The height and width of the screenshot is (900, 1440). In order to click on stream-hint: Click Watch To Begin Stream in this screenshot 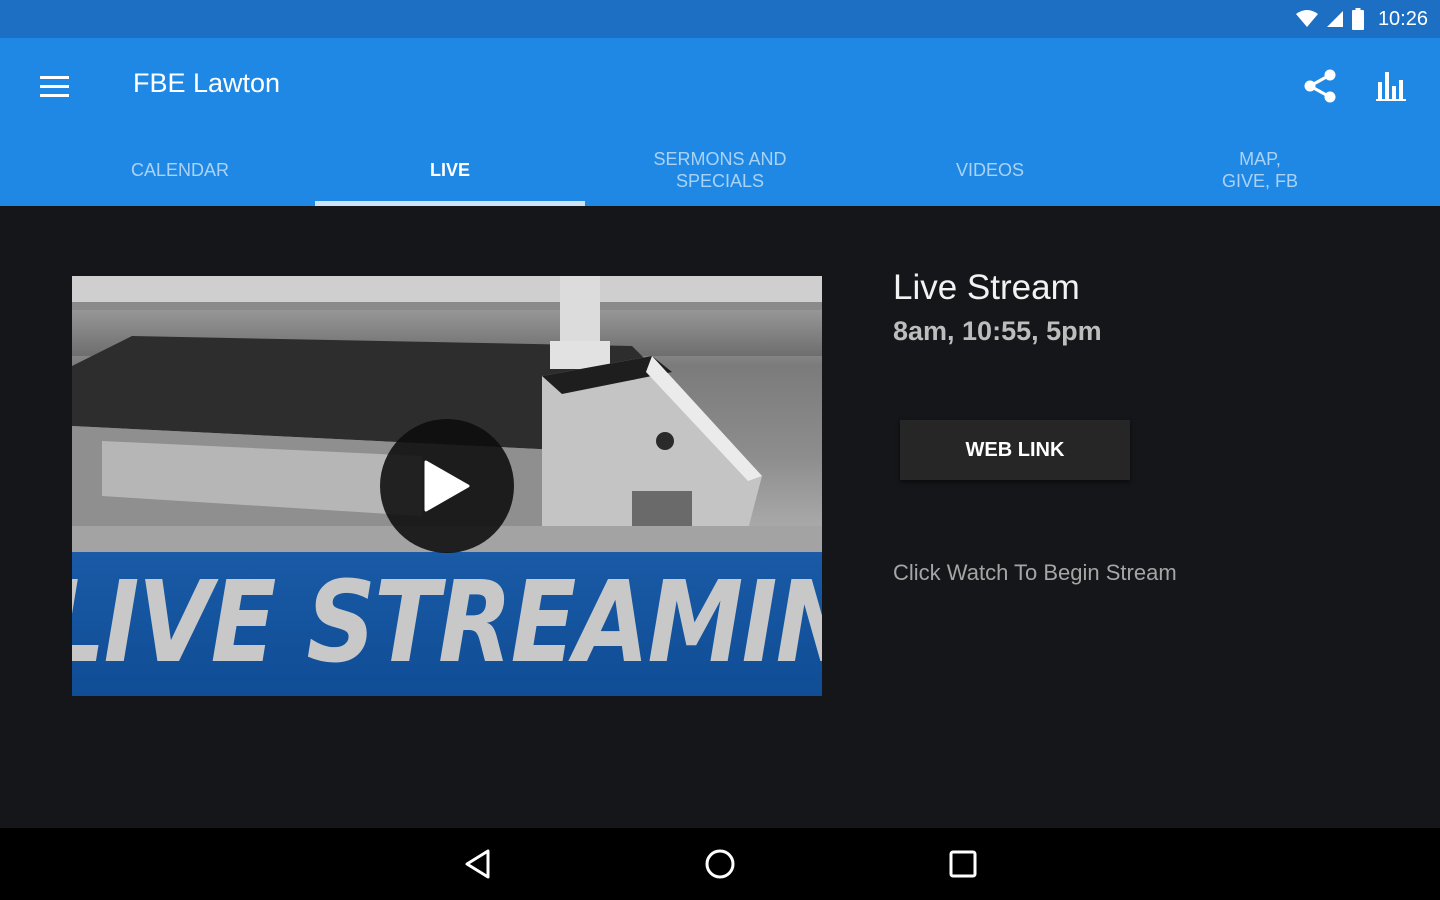, I will do `click(1035, 572)`.